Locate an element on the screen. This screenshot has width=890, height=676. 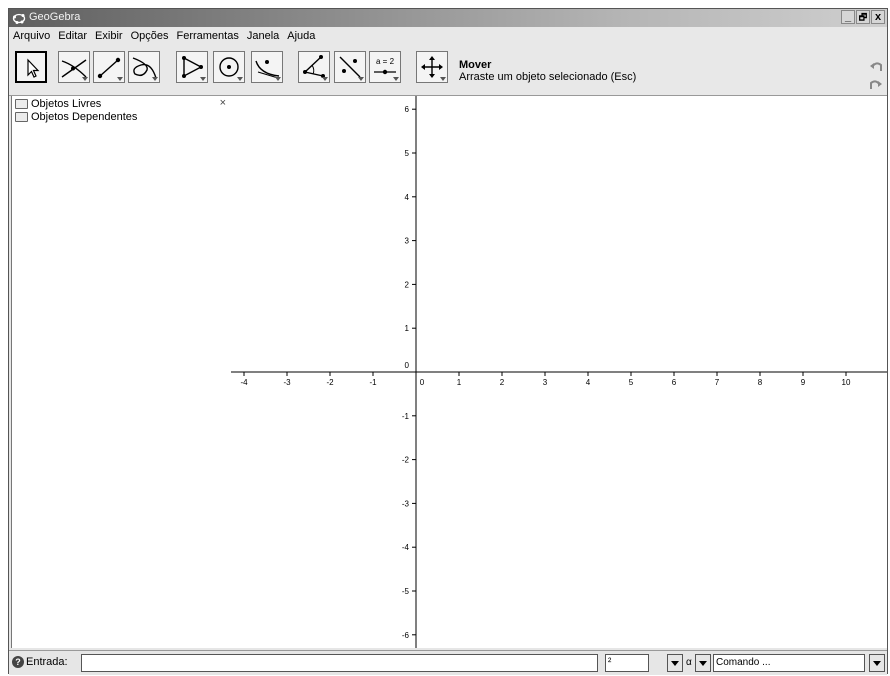
folder-dependent-objects: Objetos Dependentes is located at coordinates (76, 116).